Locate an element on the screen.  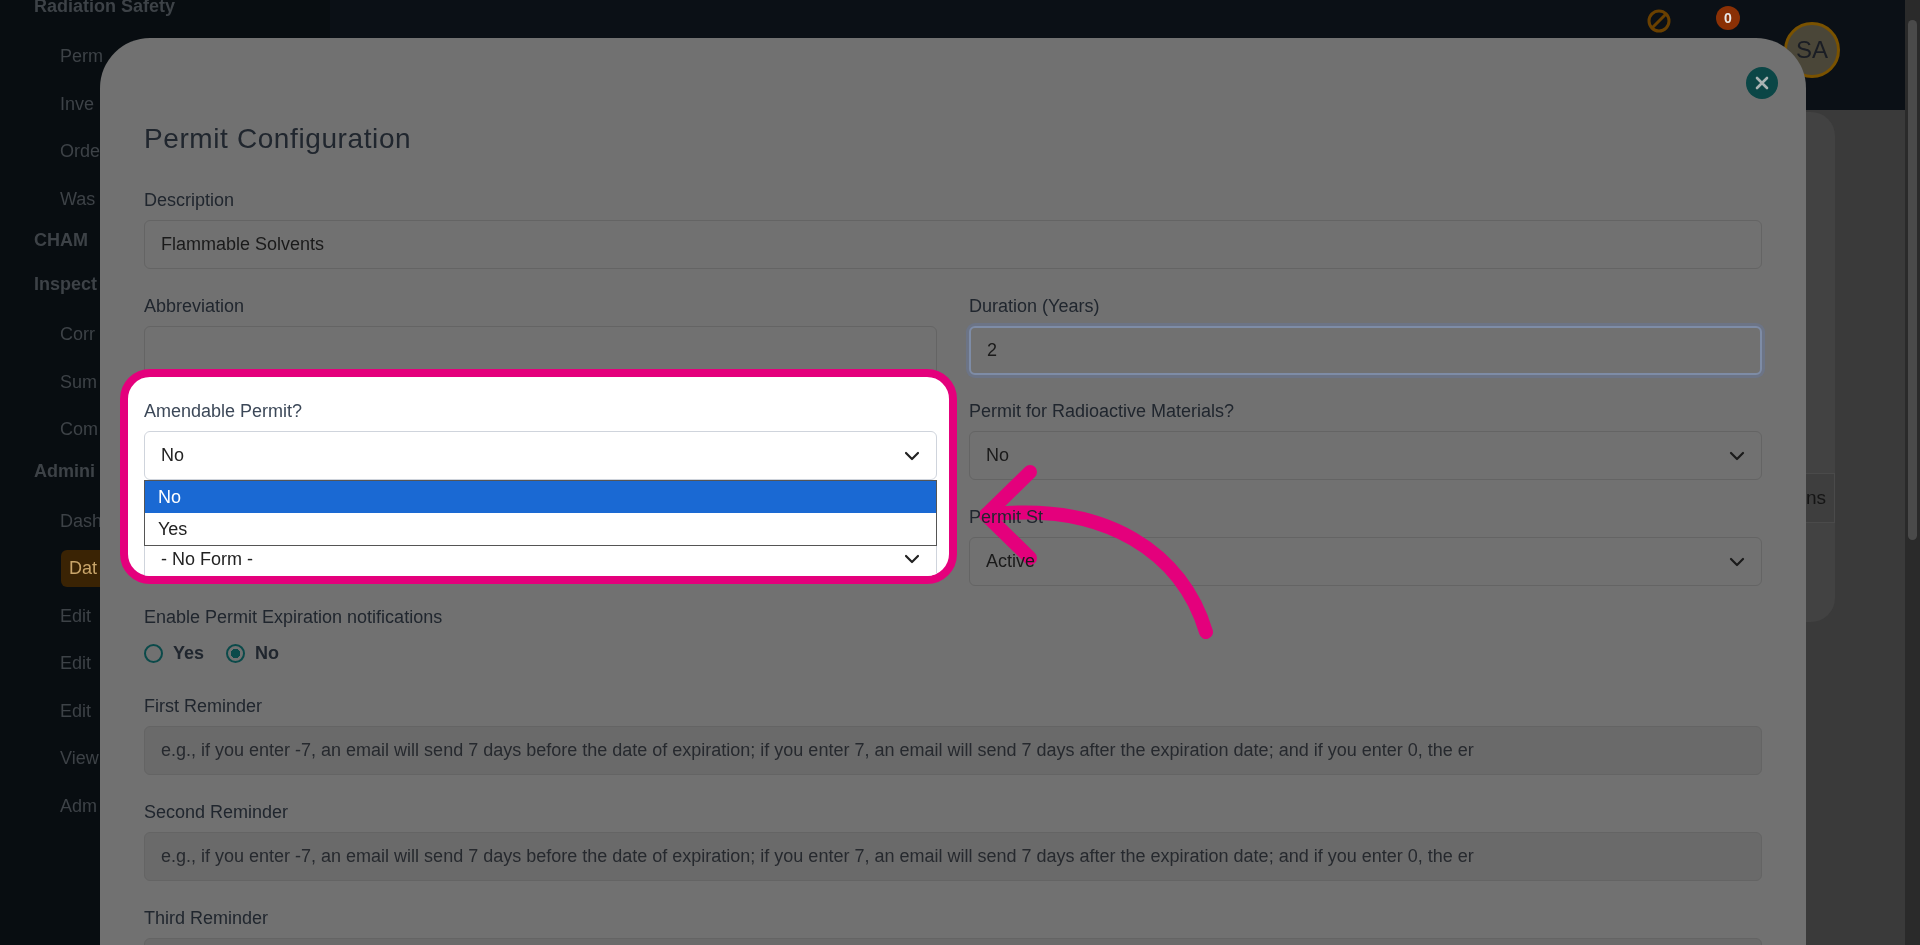
radio-option: No is located at coordinates (253, 653).